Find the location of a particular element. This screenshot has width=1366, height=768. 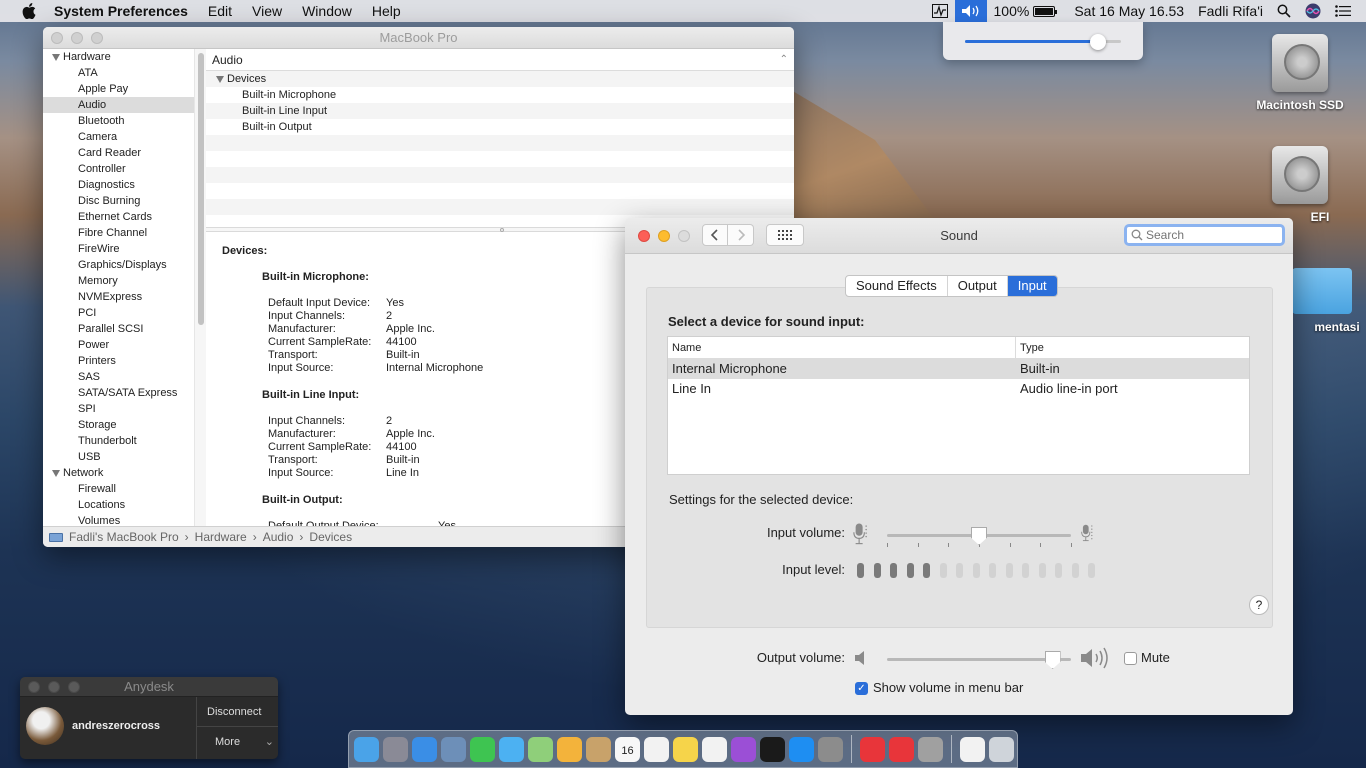

breadcrumb-item: Audio is located at coordinates (278, 537).